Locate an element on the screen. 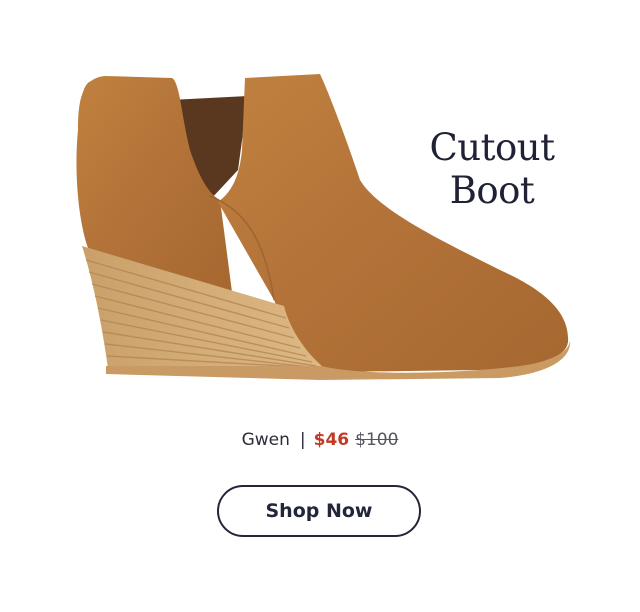  product-title: Cutout Boot is located at coordinates (492, 169).